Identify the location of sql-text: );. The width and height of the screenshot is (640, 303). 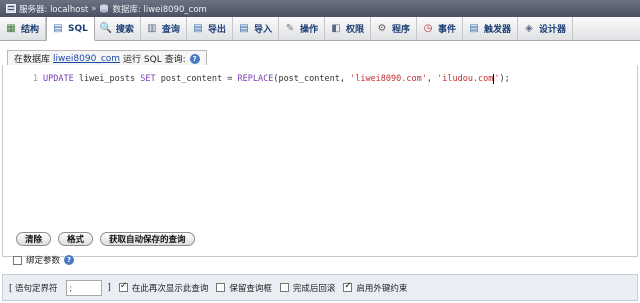
(504, 79).